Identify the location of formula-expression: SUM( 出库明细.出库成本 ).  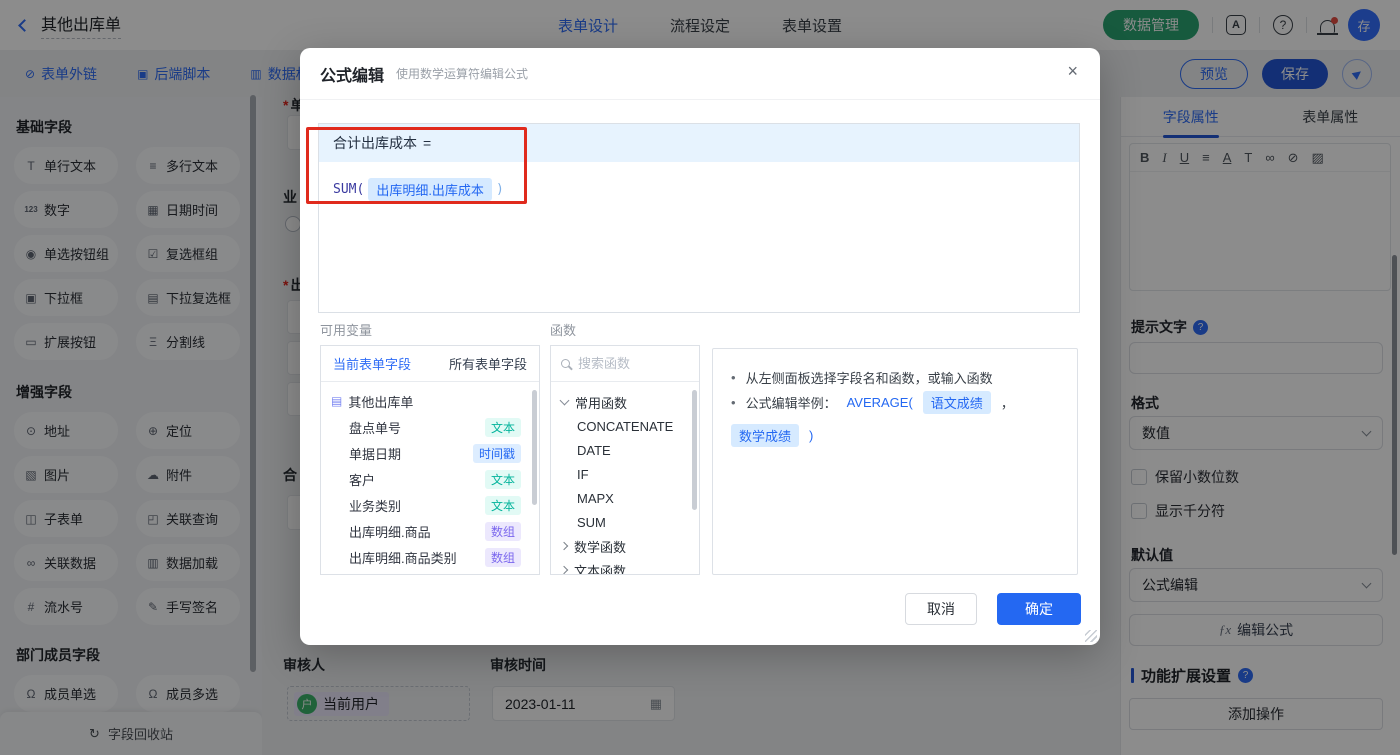
(699, 189).